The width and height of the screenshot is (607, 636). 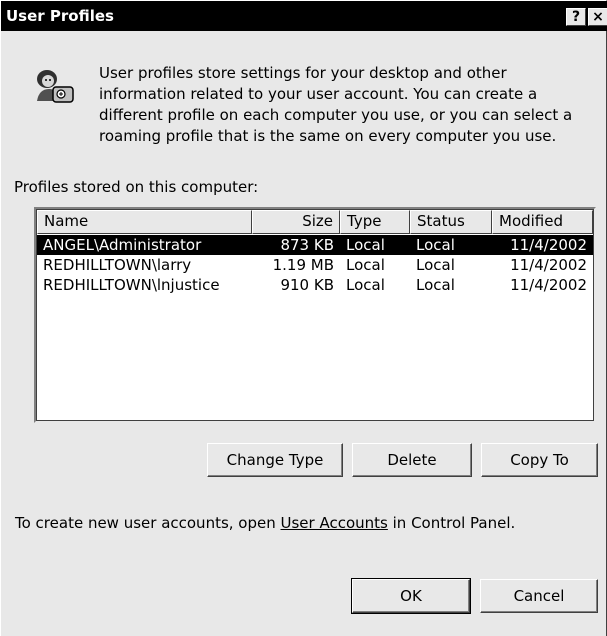 I want to click on column-header-modified: Modified, so click(x=542, y=222).